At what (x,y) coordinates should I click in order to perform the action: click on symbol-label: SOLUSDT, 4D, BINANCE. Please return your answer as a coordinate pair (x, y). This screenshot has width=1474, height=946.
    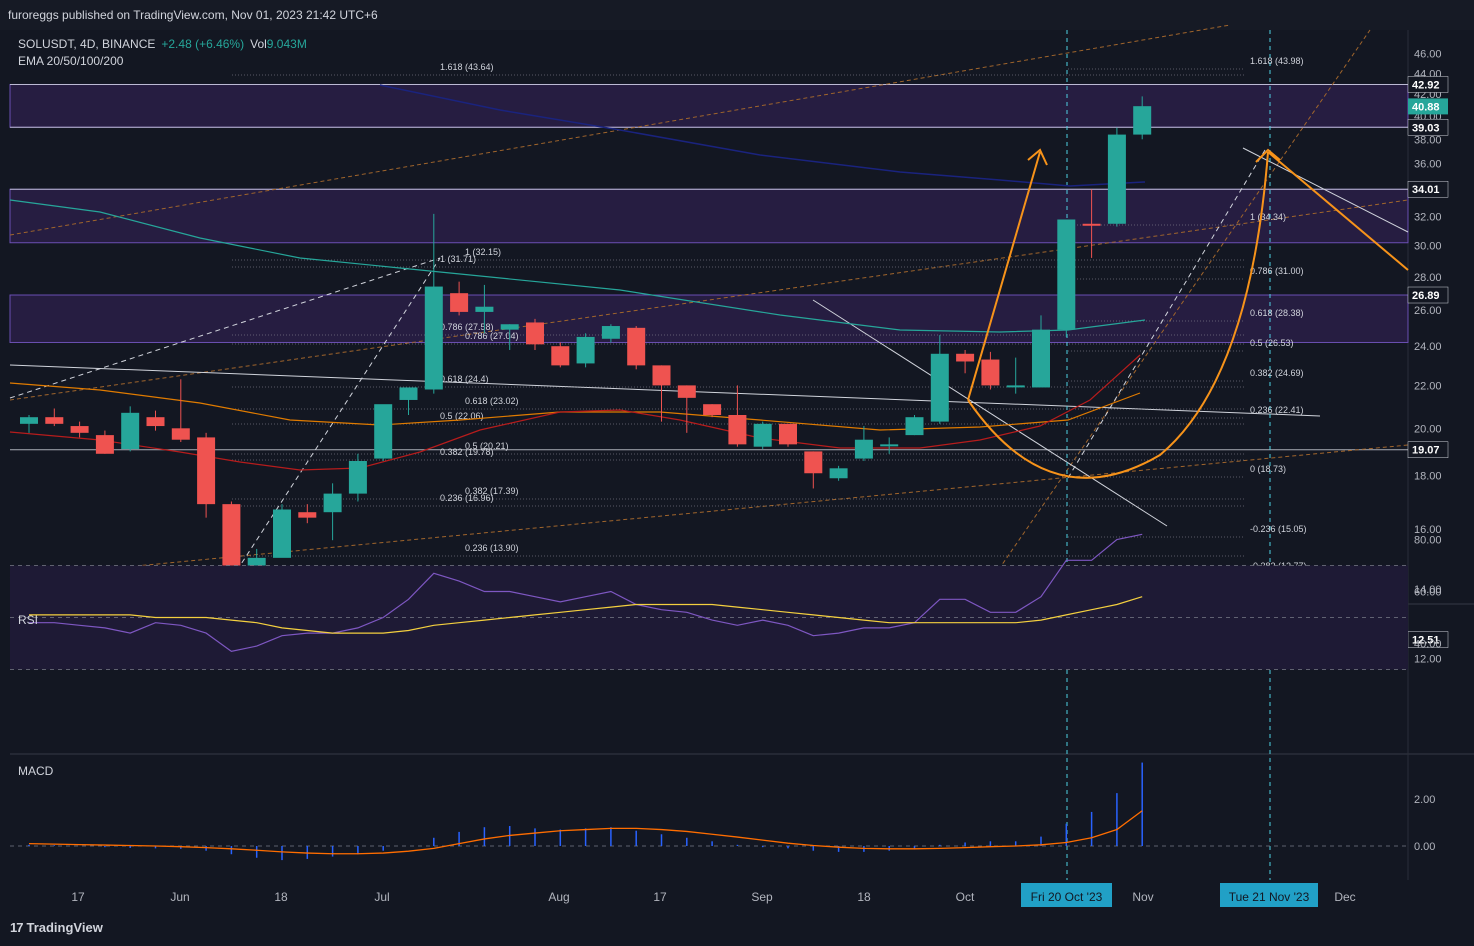
    Looking at the image, I should click on (86, 44).